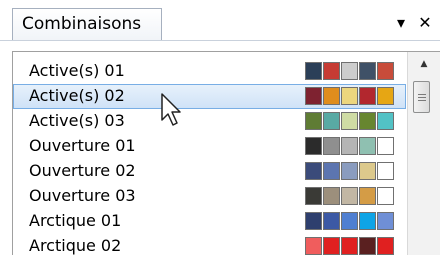 Image resolution: width=440 pixels, height=255 pixels. What do you see at coordinates (209, 71) in the screenshot?
I see `list-item: Active(s) 01` at bounding box center [209, 71].